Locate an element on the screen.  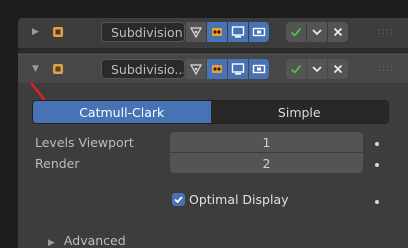
levels-viewport-label: Levels Viewport is located at coordinates (84, 142).